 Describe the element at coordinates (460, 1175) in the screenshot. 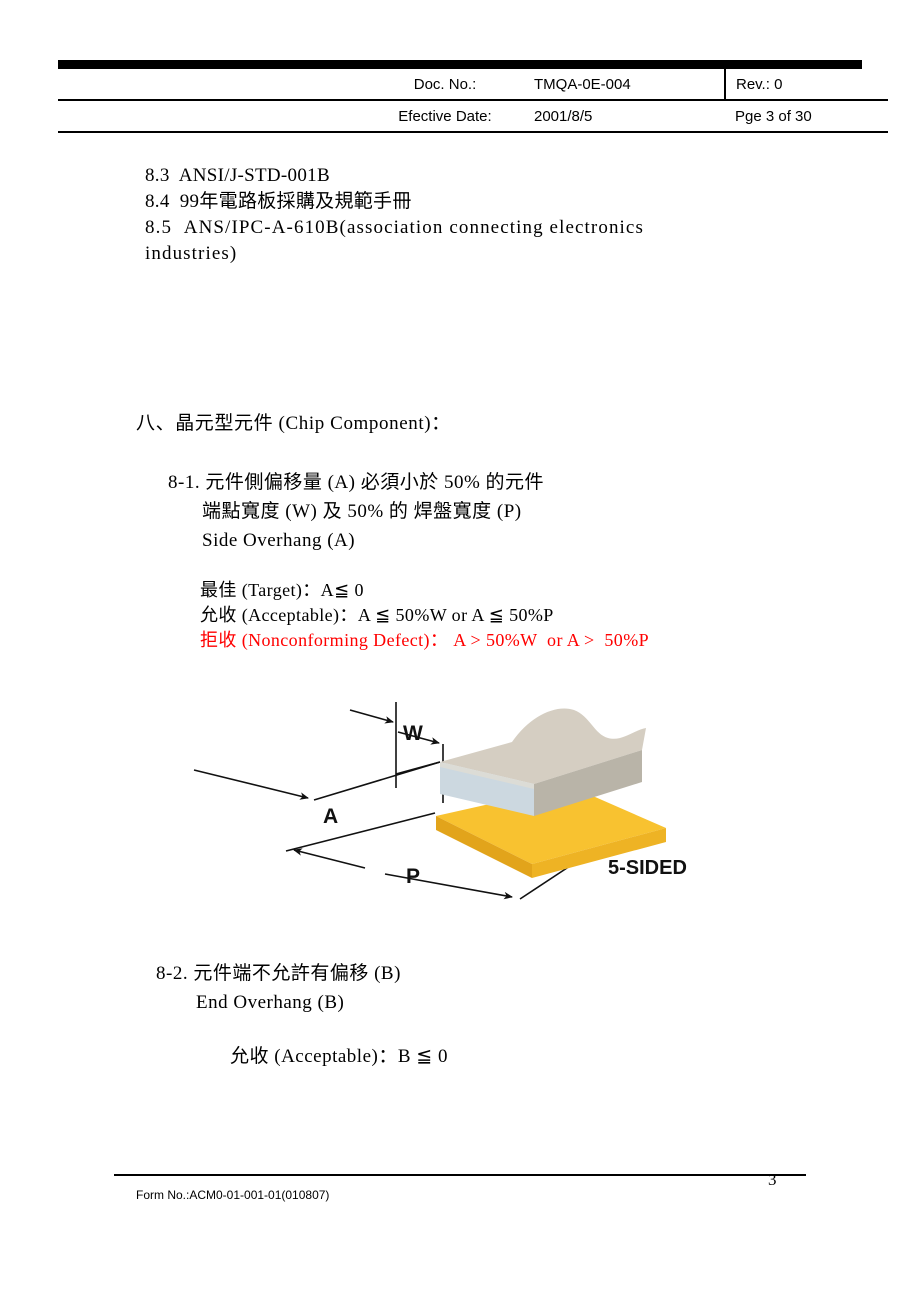

I see `footer-divider` at that location.